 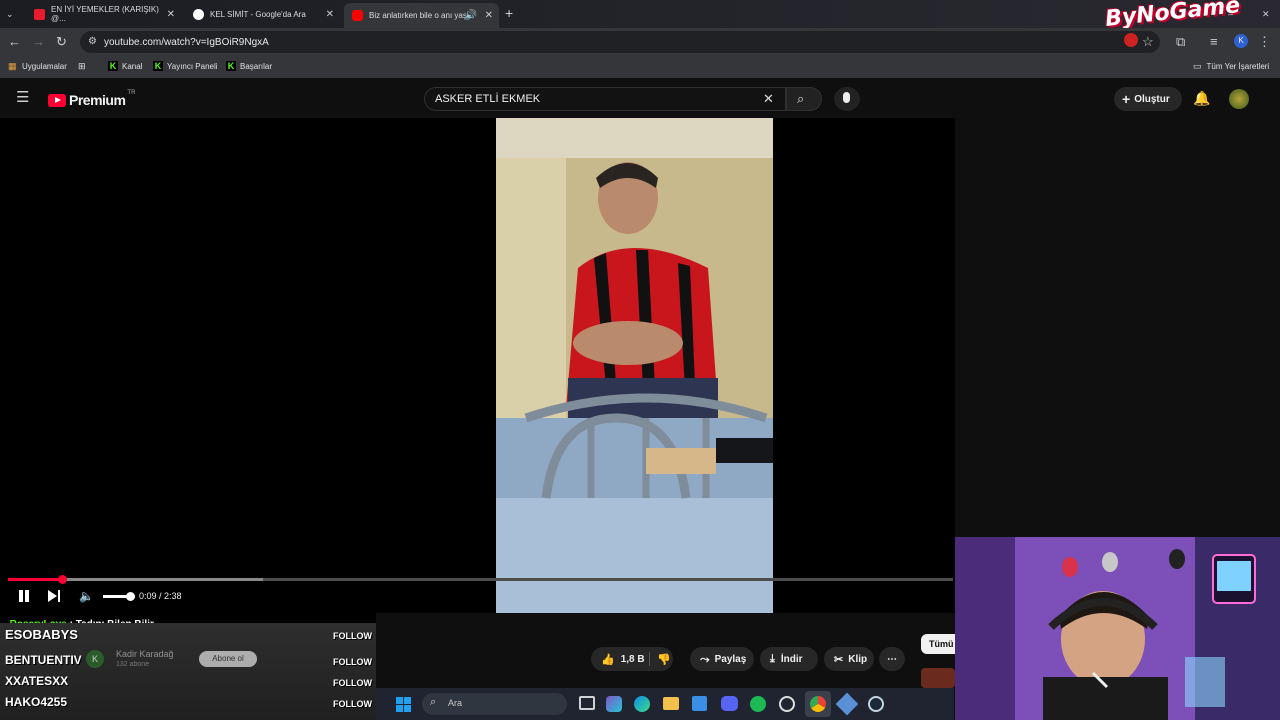 What do you see at coordinates (487, 99) in the screenshot?
I see `search-query-text: ASKER ETLİ EKMEK` at bounding box center [487, 99].